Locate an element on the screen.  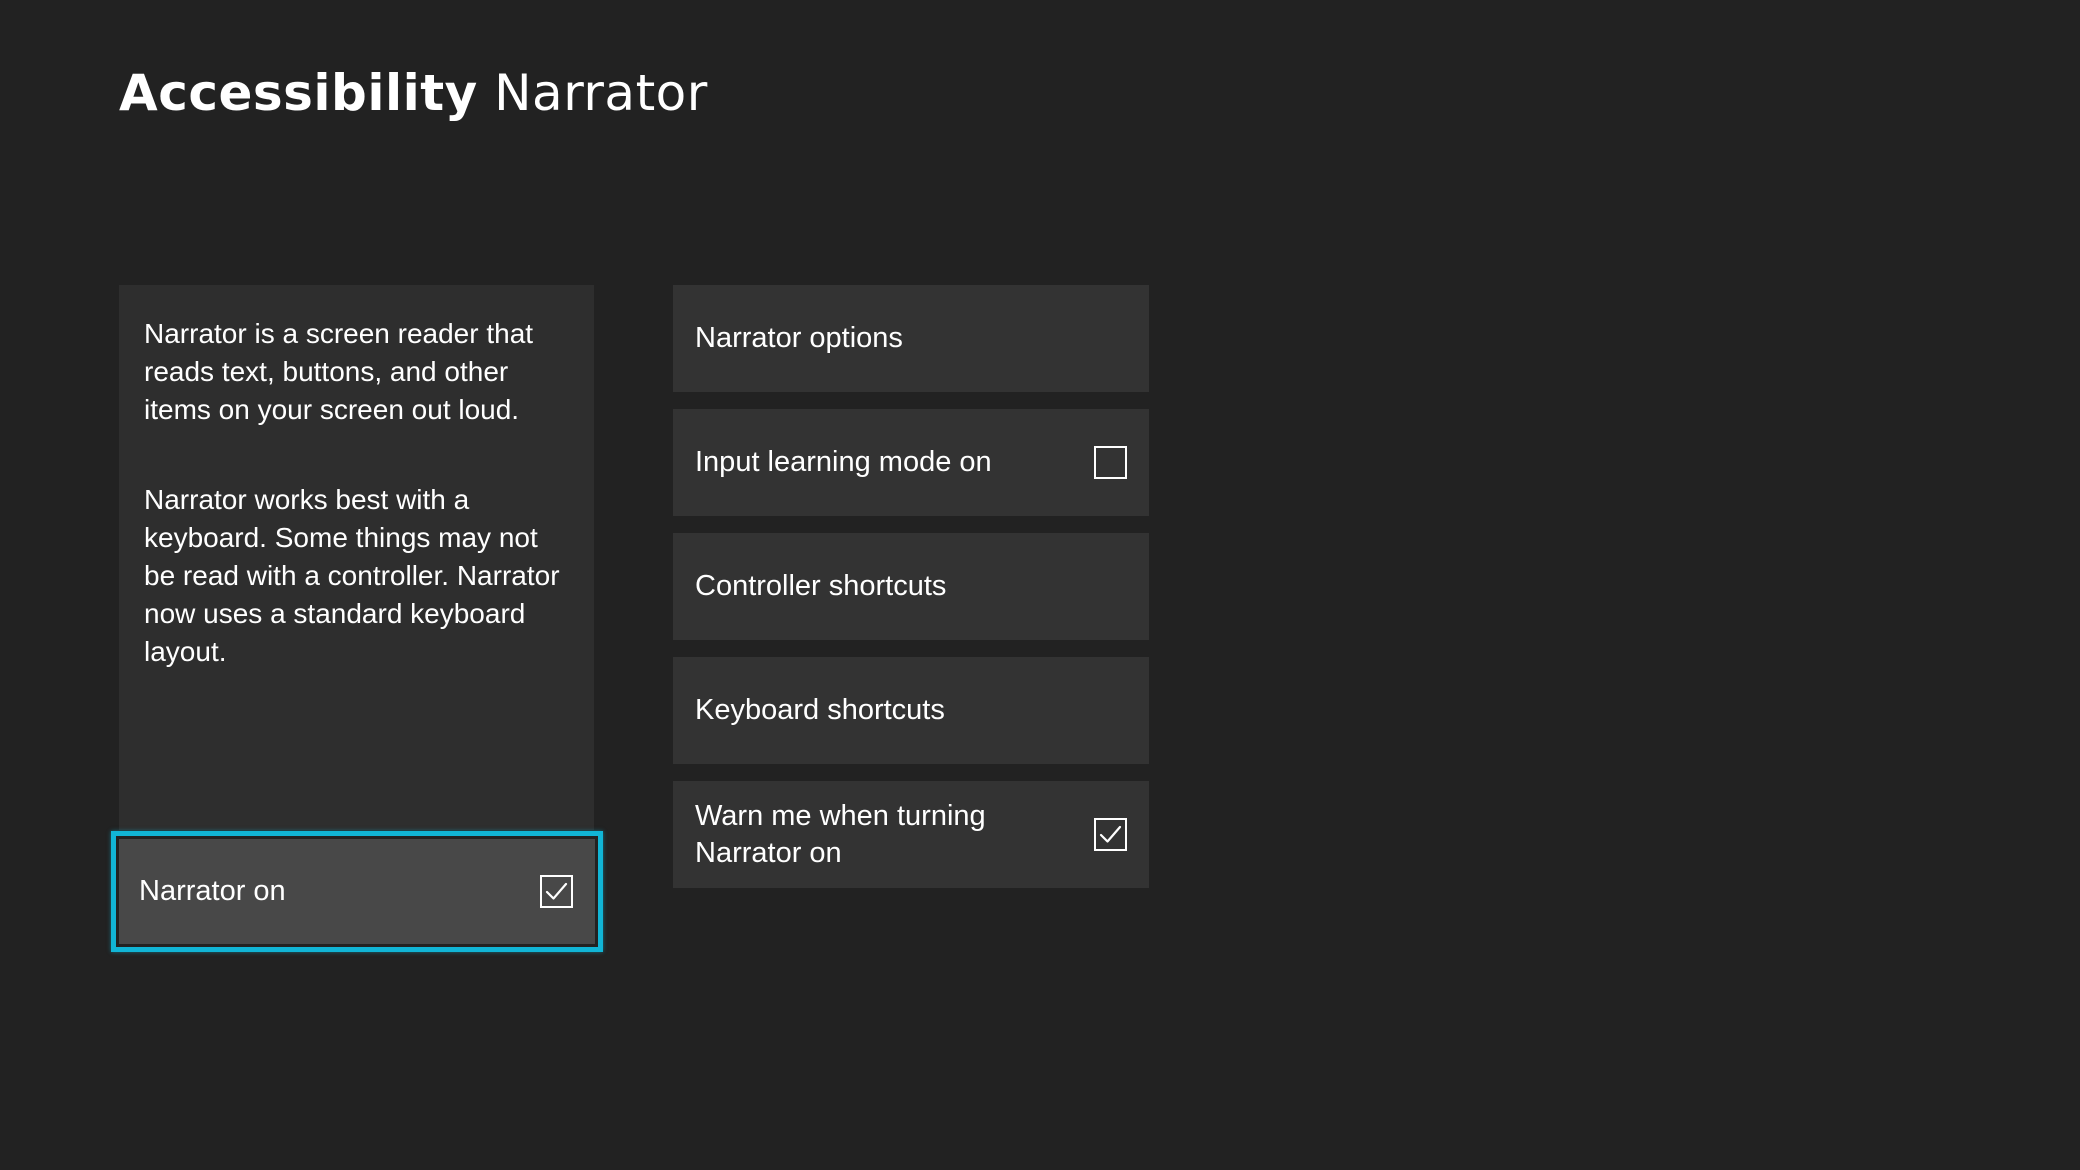
warn-when-turning-narrator-on-toggle: Warn me when turning Narrator on is located at coordinates (911, 834).